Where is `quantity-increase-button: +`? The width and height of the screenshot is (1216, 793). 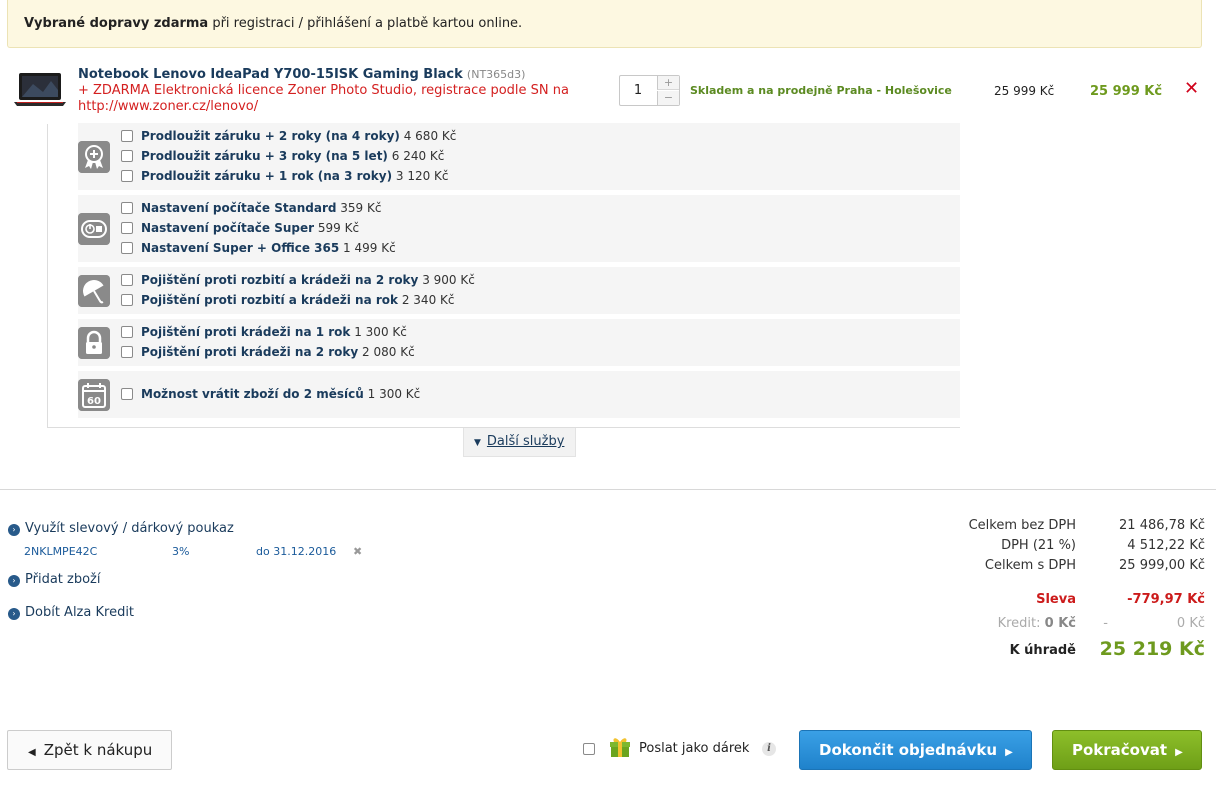 quantity-increase-button: + is located at coordinates (668, 83).